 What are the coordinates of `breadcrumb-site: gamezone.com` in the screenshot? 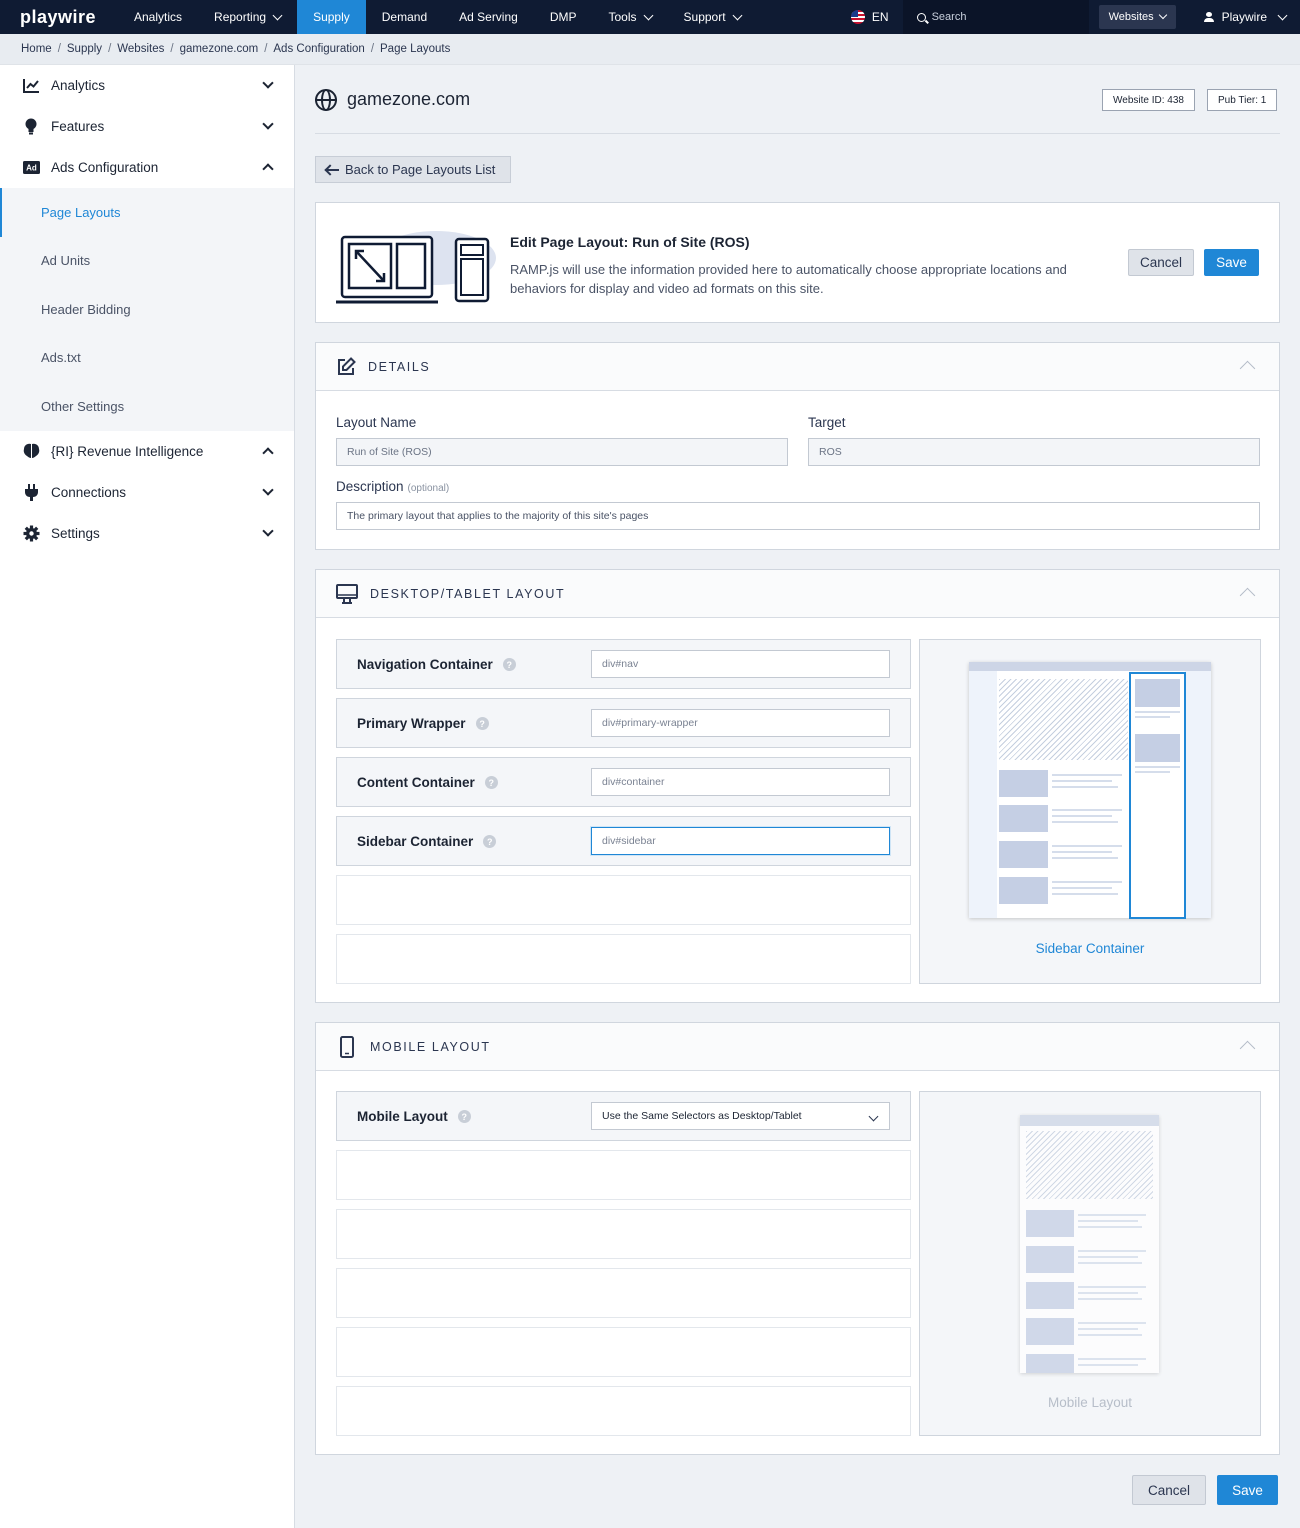 It's located at (219, 49).